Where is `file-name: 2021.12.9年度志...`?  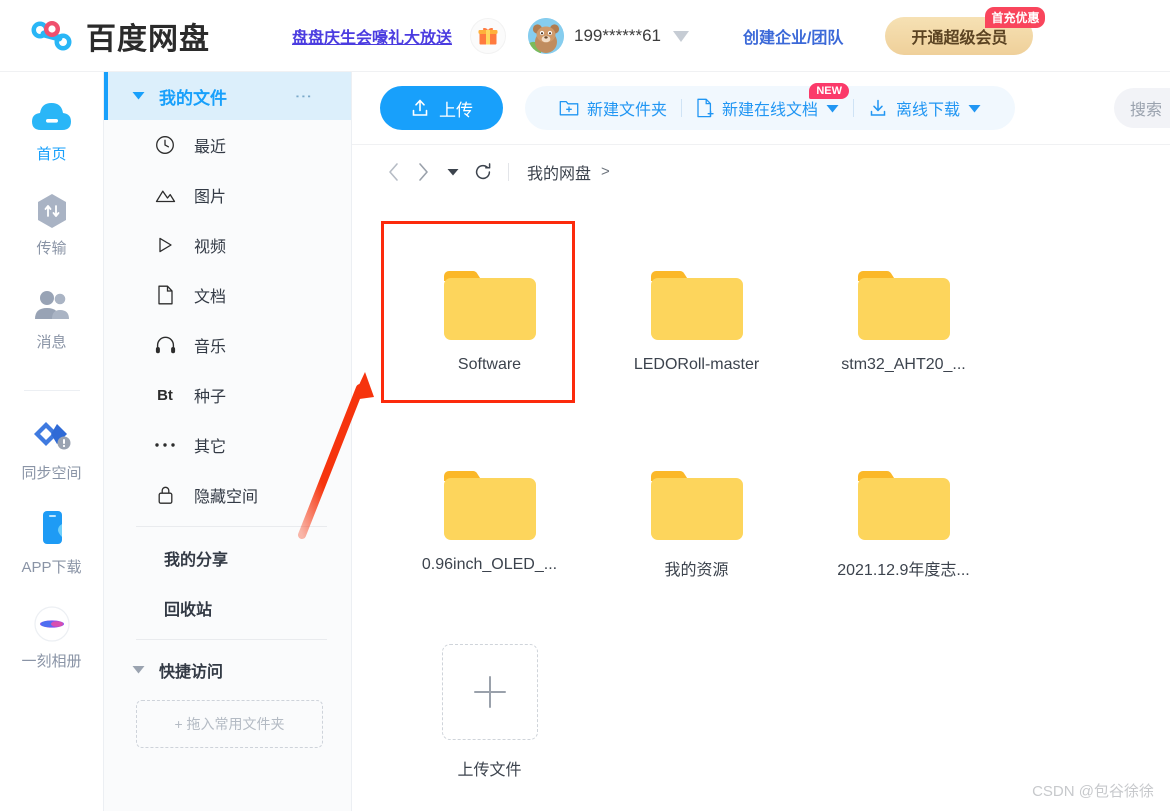
file-name: 2021.12.9年度志... is located at coordinates (903, 570).